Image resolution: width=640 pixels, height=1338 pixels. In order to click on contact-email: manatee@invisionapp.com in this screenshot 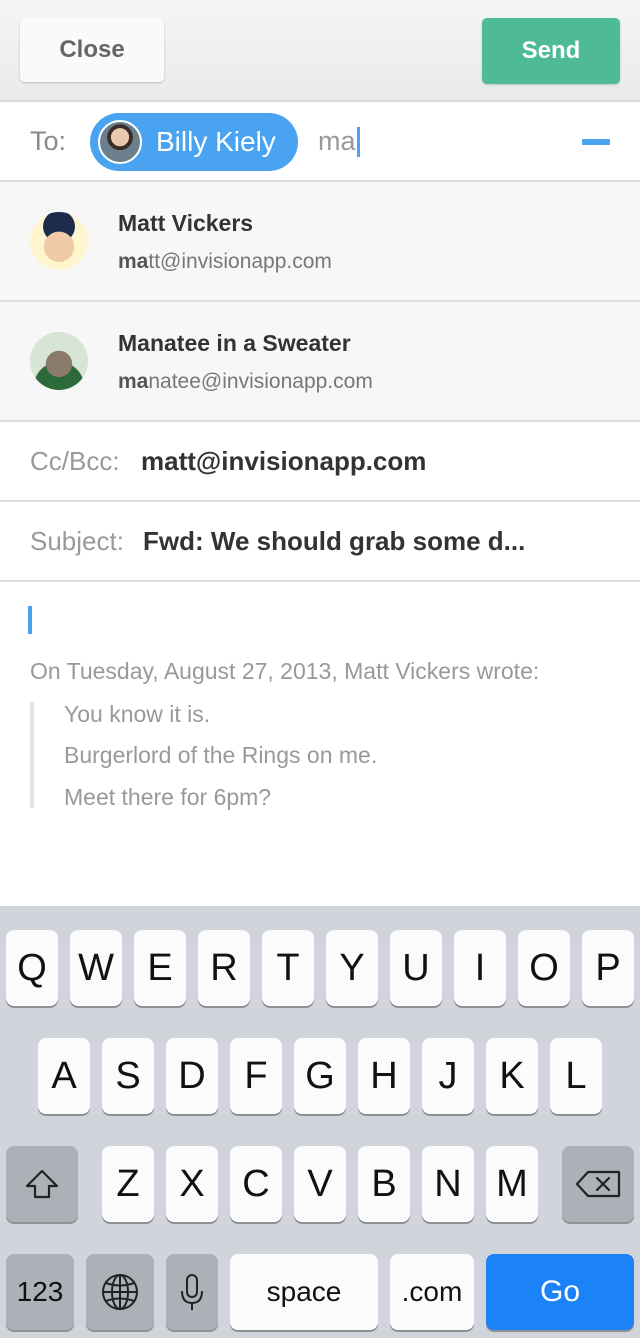, I will do `click(245, 382)`.